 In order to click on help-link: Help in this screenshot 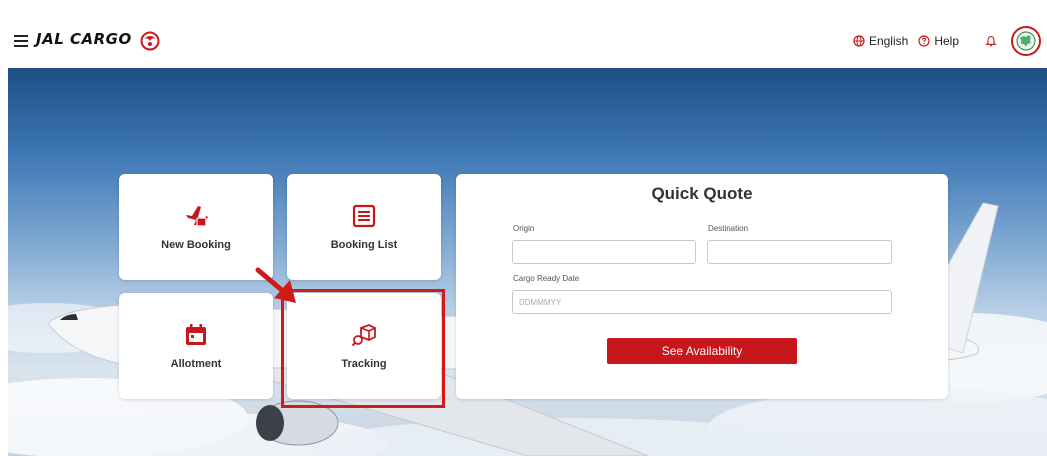, I will do `click(938, 41)`.